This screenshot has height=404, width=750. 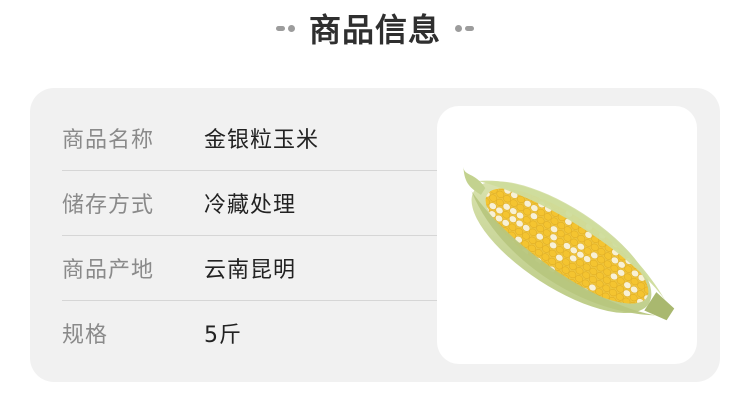 I want to click on info-row-origin: 商品产地 云南昆明, so click(x=250, y=268).